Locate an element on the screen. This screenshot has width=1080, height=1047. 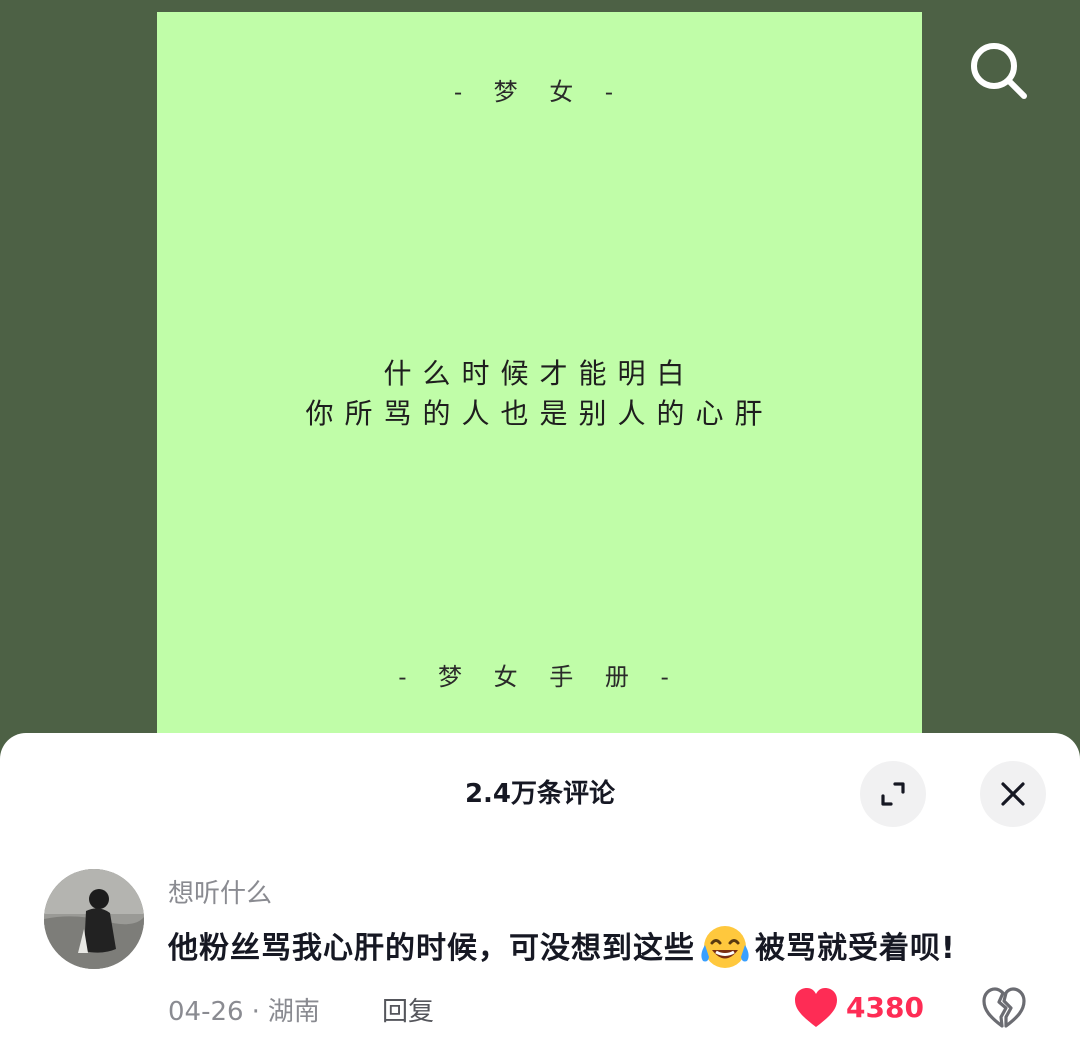
avatar is located at coordinates (94, 919).